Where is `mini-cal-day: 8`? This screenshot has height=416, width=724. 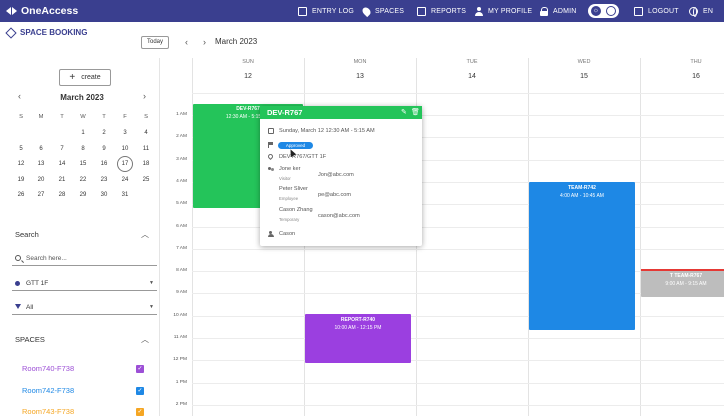
mini-cal-day: 8 is located at coordinates (83, 149).